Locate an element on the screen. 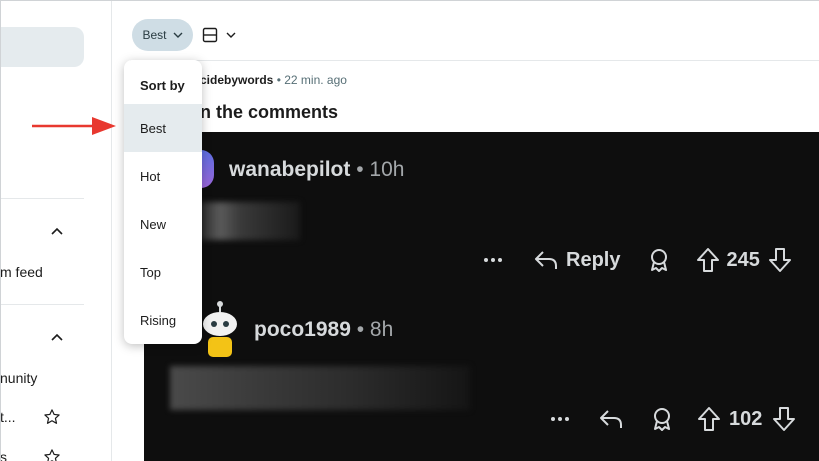 Image resolution: width=819 pixels, height=461 pixels. sort-button: Best is located at coordinates (162, 35).